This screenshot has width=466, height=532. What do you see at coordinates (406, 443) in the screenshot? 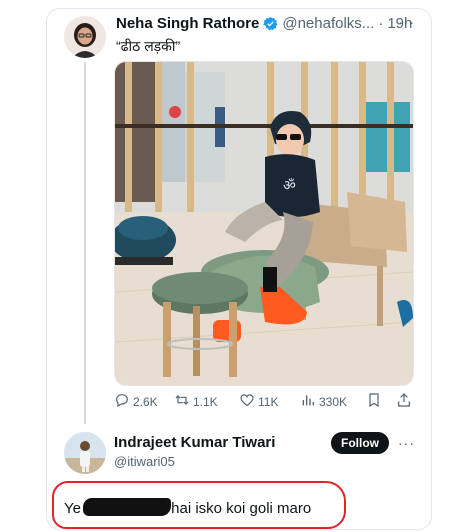
I see `reply-more-options-button: ···` at bounding box center [406, 443].